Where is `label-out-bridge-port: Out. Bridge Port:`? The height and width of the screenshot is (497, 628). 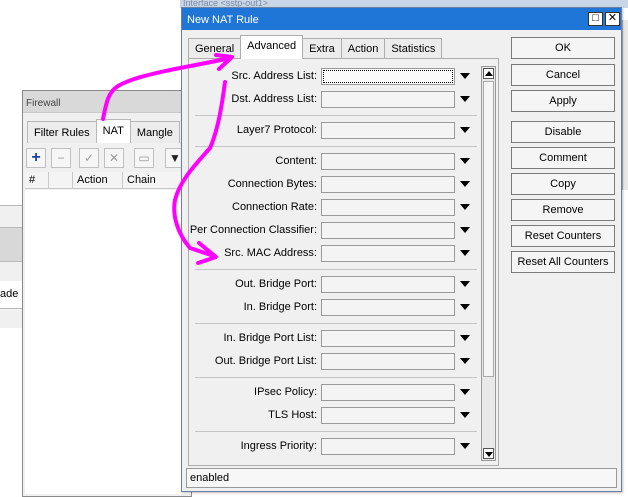
label-out-bridge-port: Out. Bridge Port: is located at coordinates (276, 284).